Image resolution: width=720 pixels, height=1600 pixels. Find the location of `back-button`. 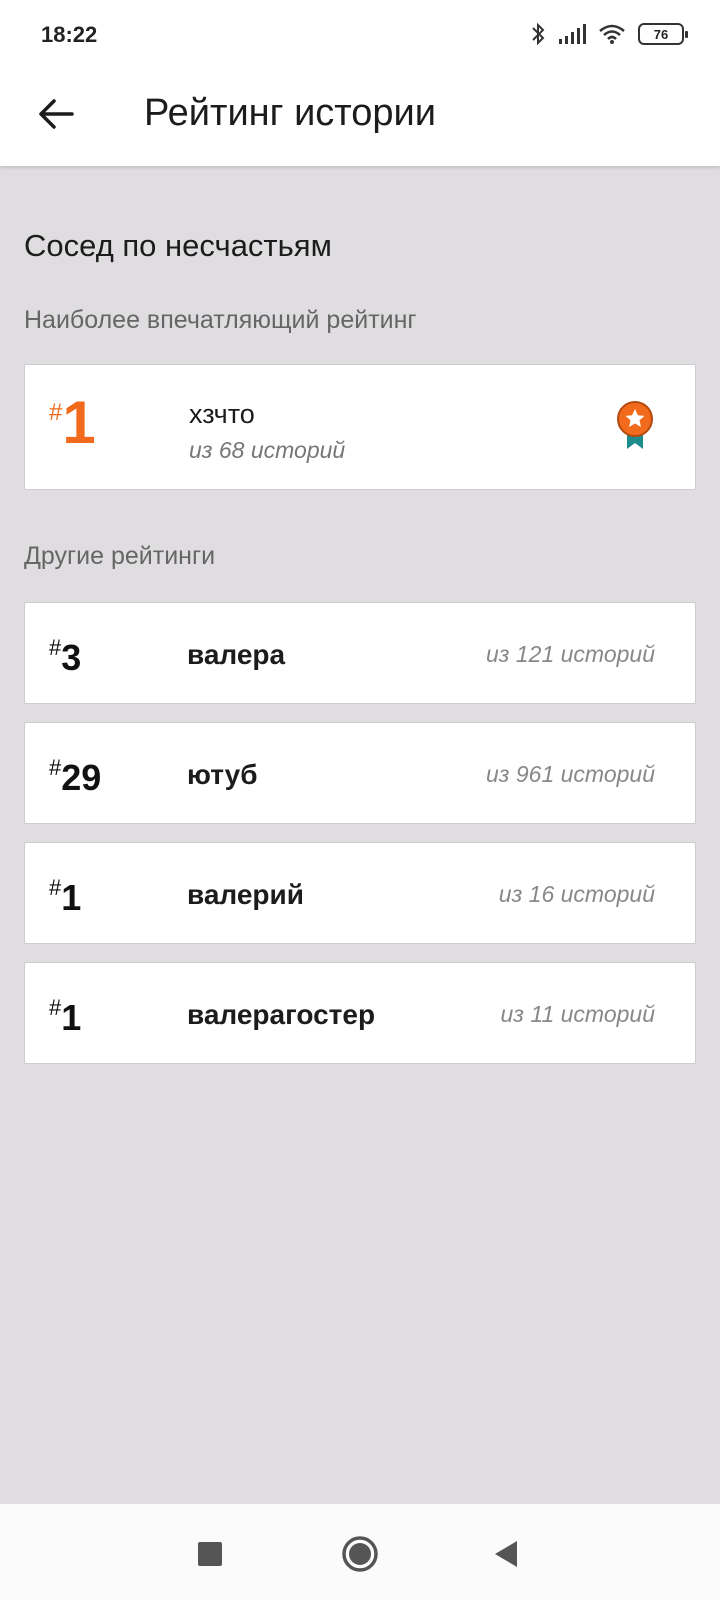

back-button is located at coordinates (56, 114).